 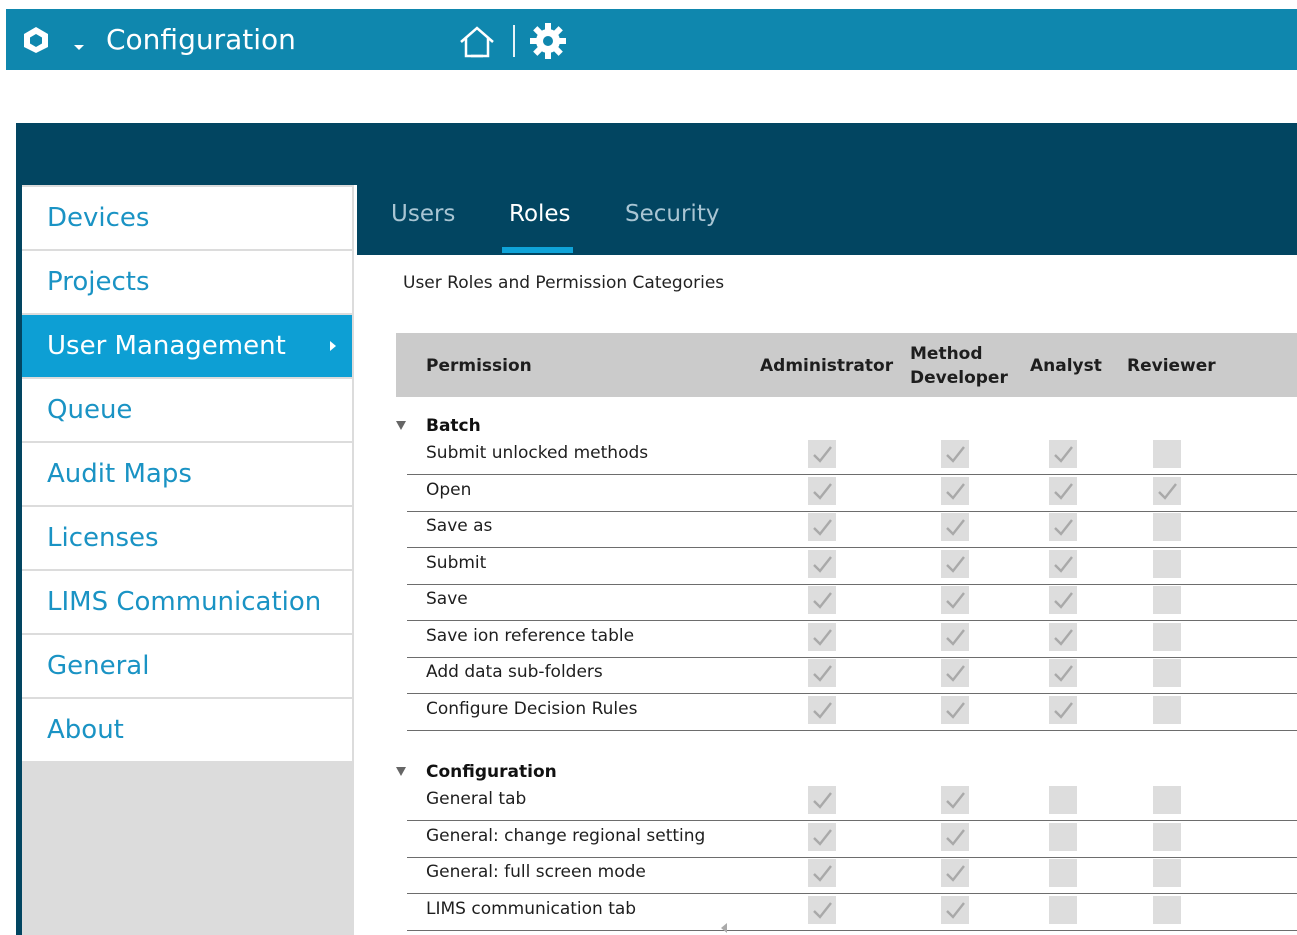 I want to click on column-header-administrator: Administrator, so click(x=827, y=366).